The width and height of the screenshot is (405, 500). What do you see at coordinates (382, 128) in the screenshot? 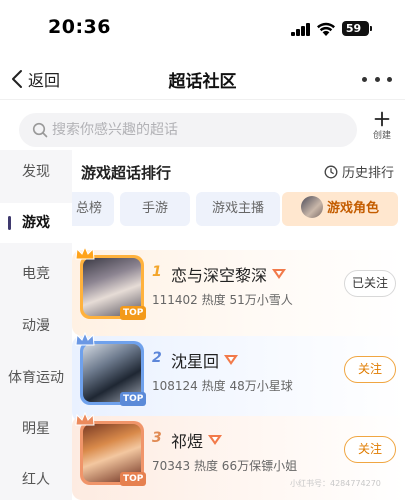
I see `create-button: 创建` at bounding box center [382, 128].